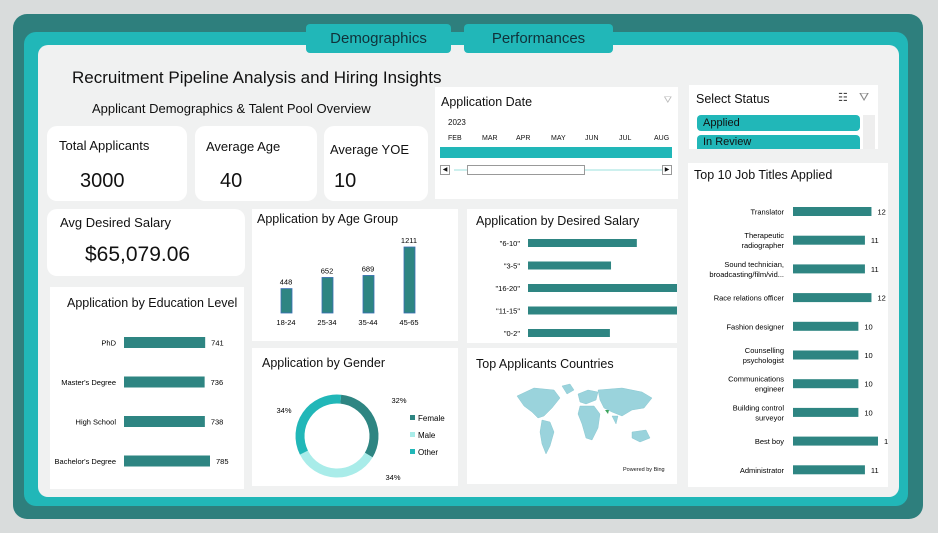  I want to click on category-label: Bachelor's Degree, so click(85, 461).